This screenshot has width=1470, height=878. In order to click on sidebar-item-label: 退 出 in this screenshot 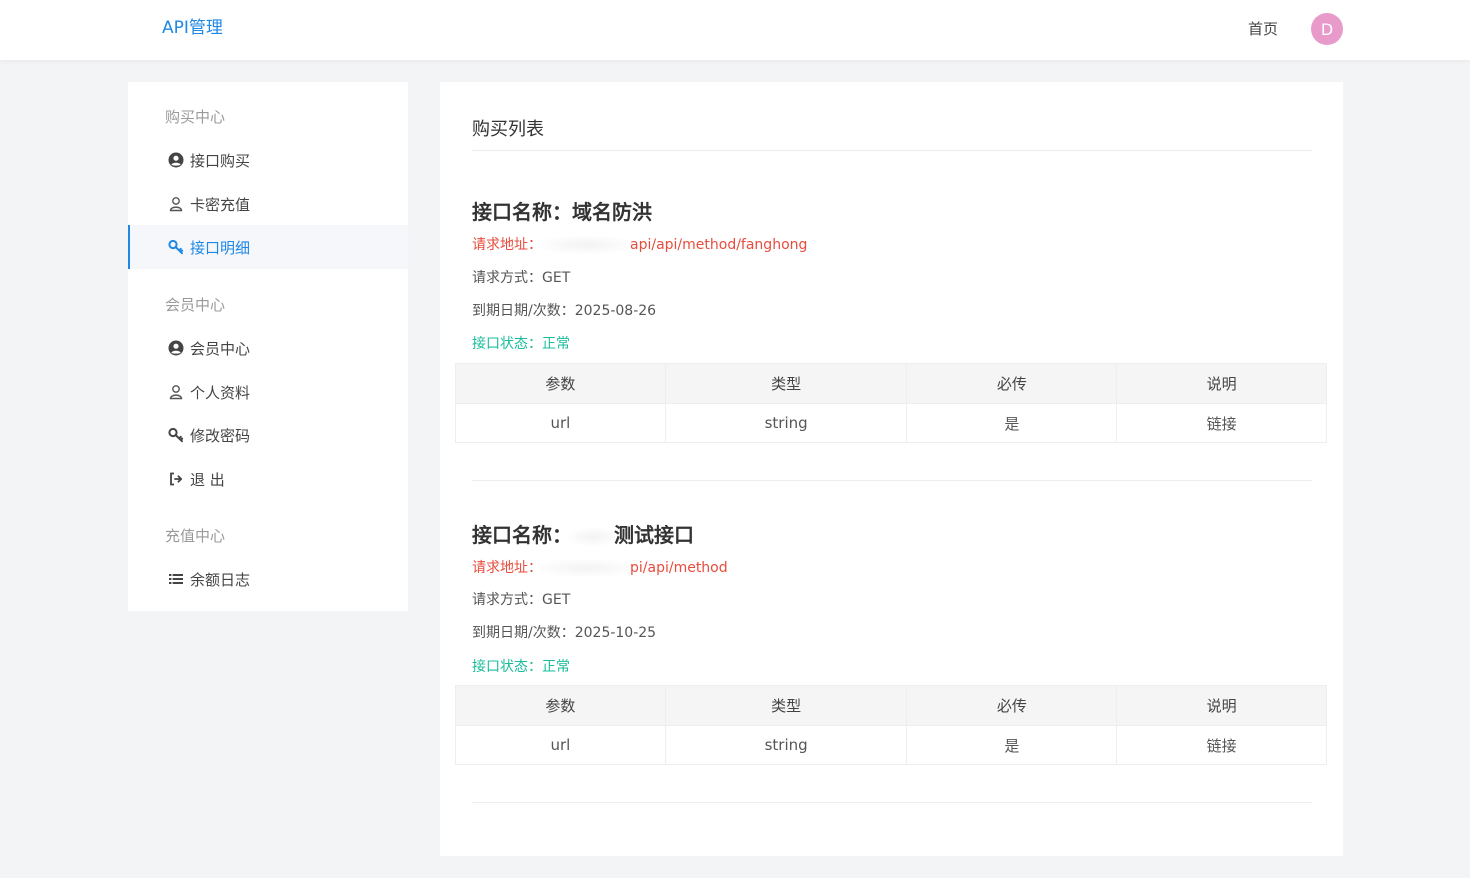, I will do `click(207, 479)`.